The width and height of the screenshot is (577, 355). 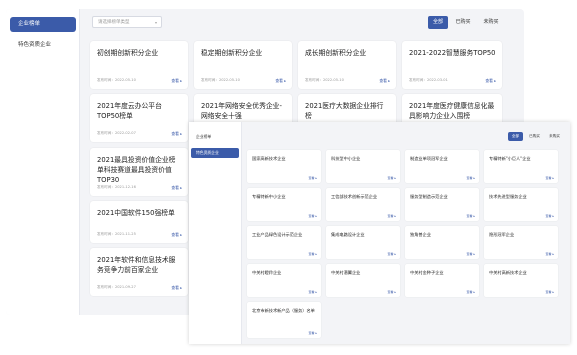 What do you see at coordinates (269, 196) in the screenshot?
I see `card-title: 专精特新中小企业` at bounding box center [269, 196].